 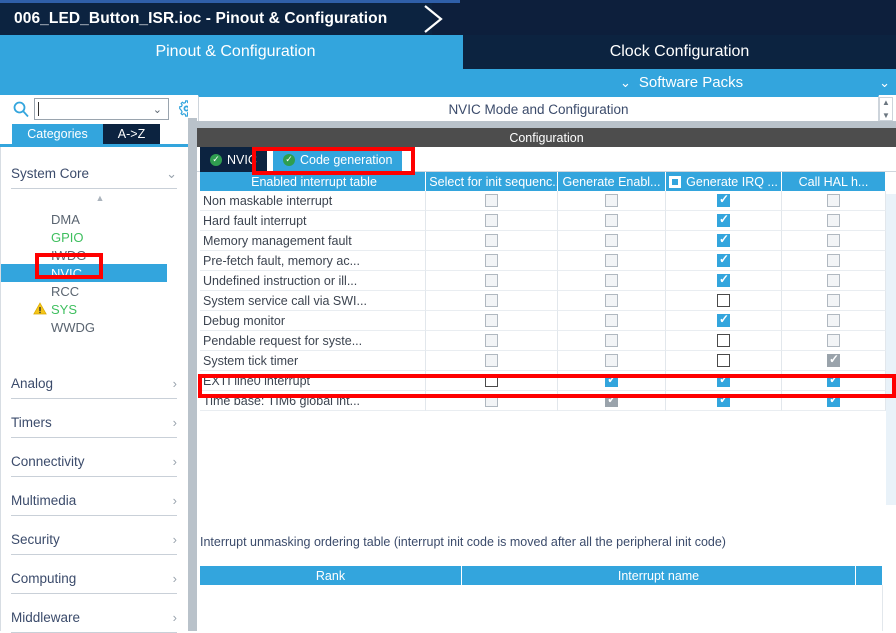 I want to click on scroll-down-icon: ▼, so click(x=886, y=115).